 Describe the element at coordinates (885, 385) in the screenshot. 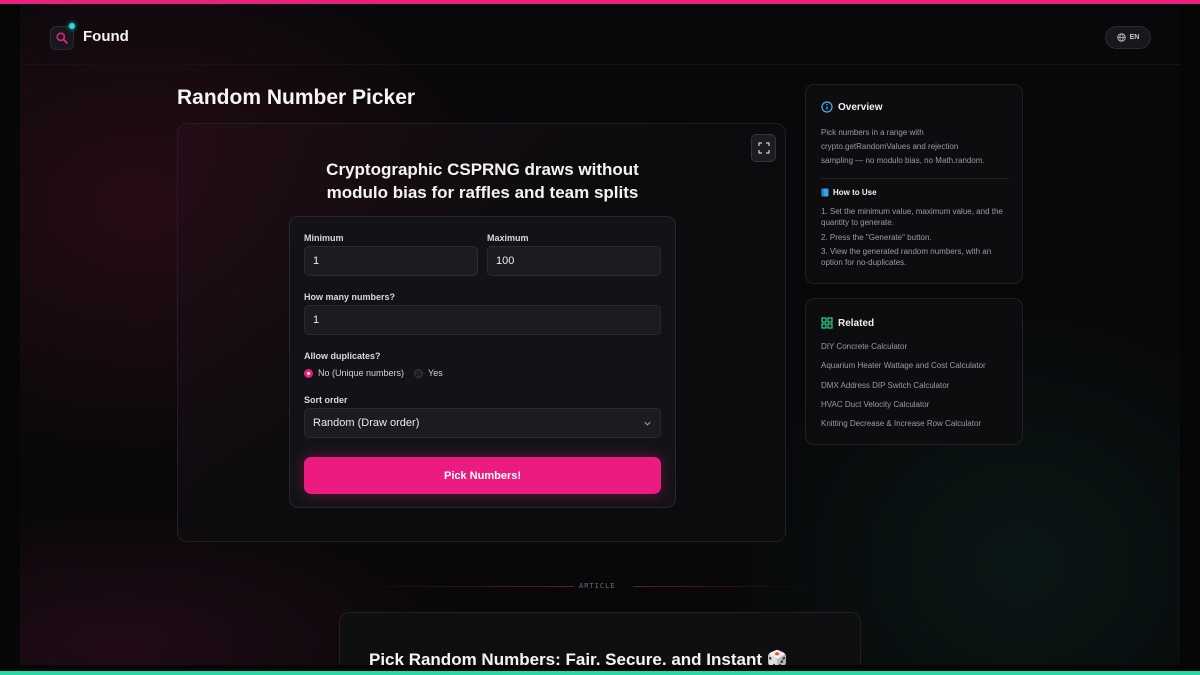

I see `related-link: DMX Address DIP Switch Calculator` at that location.